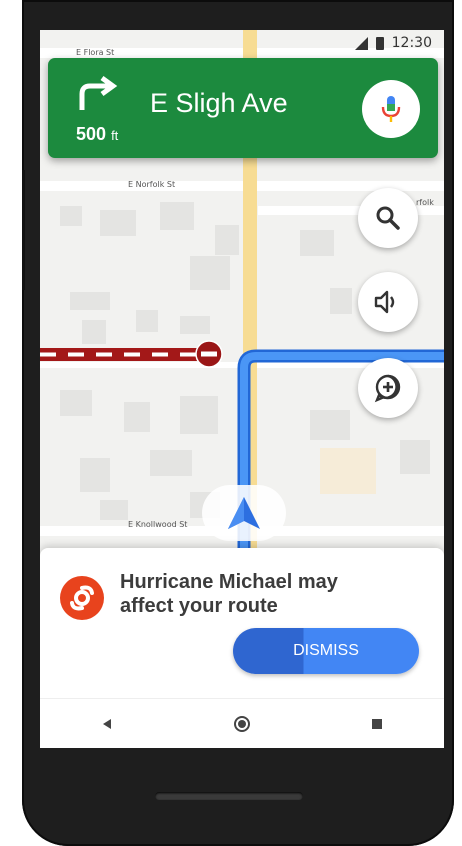 Image resolution: width=462 pixels, height=846 pixels. I want to click on navigation-arrow-icon, so click(244, 513).